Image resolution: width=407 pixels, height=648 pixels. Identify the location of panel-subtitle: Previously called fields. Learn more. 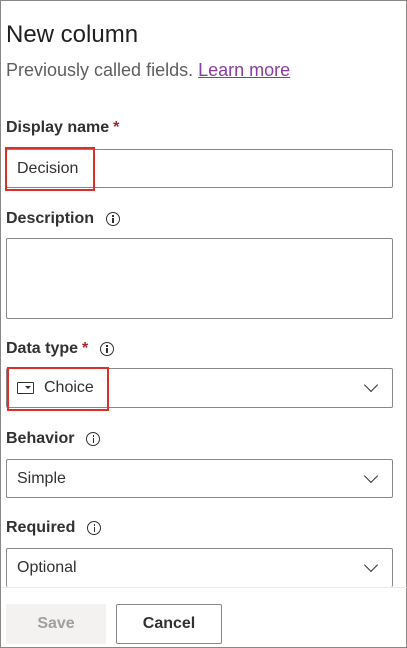
(148, 70).